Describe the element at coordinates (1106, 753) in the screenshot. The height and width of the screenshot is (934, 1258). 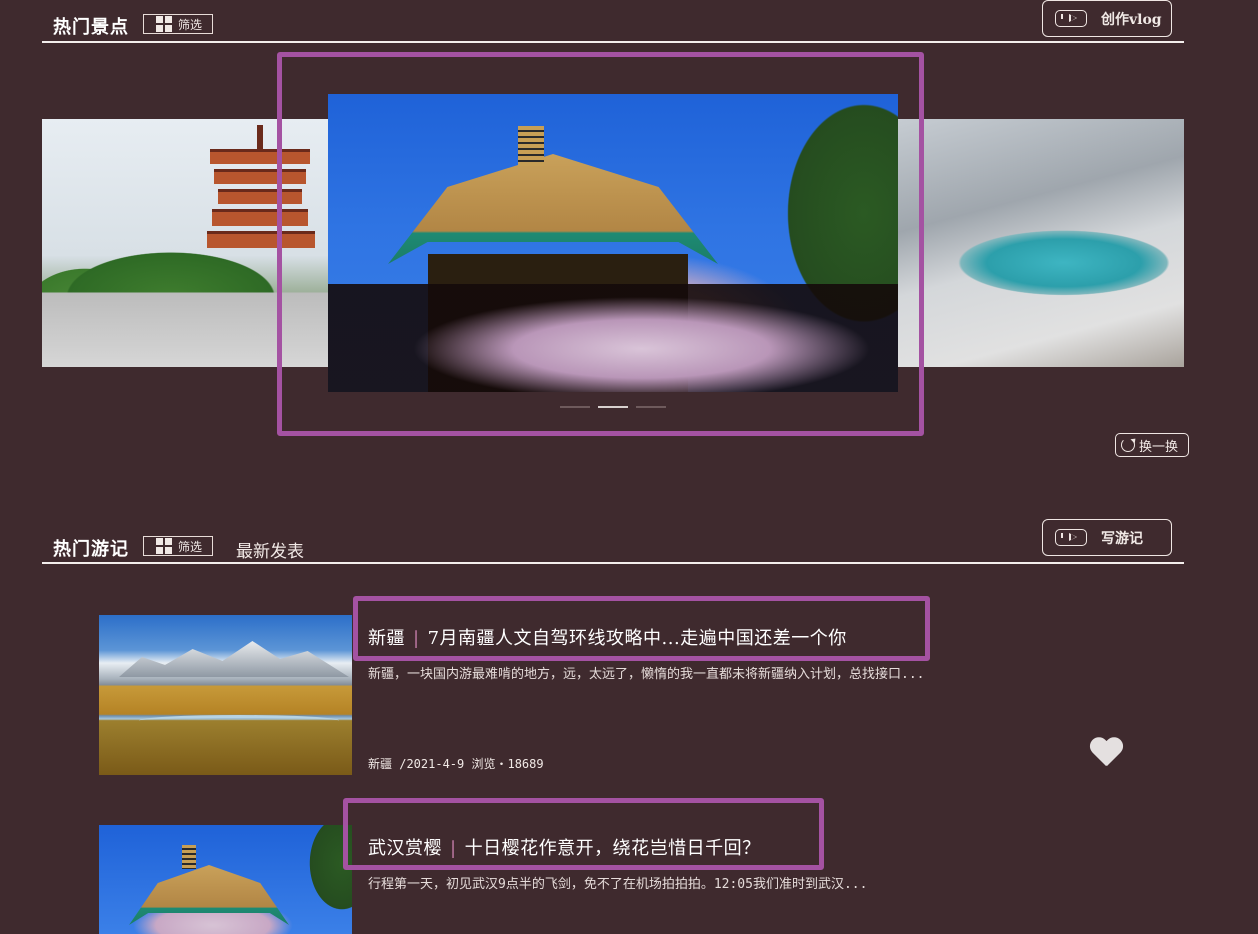
I see `like-heart-icon` at that location.